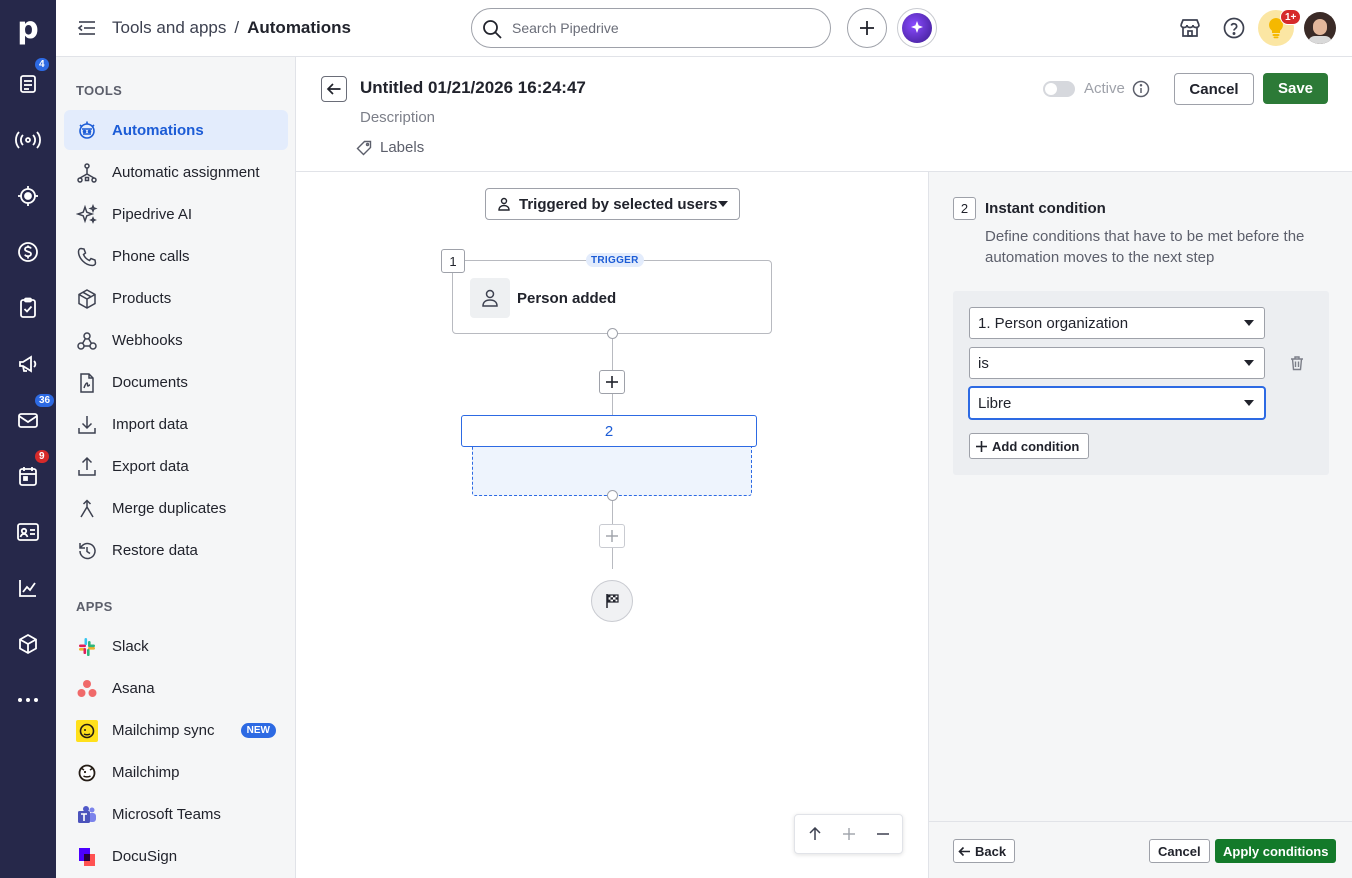 The height and width of the screenshot is (878, 1352). What do you see at coordinates (849, 834) in the screenshot?
I see `zoom-in-button` at bounding box center [849, 834].